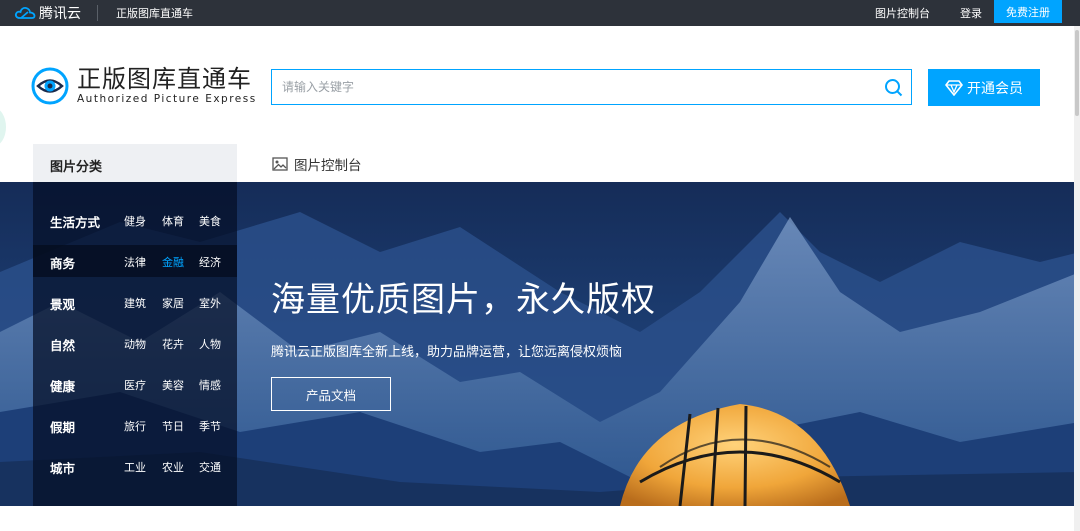 Image resolution: width=1080 pixels, height=531 pixels. What do you see at coordinates (954, 87) in the screenshot?
I see `diamond-icon` at bounding box center [954, 87].